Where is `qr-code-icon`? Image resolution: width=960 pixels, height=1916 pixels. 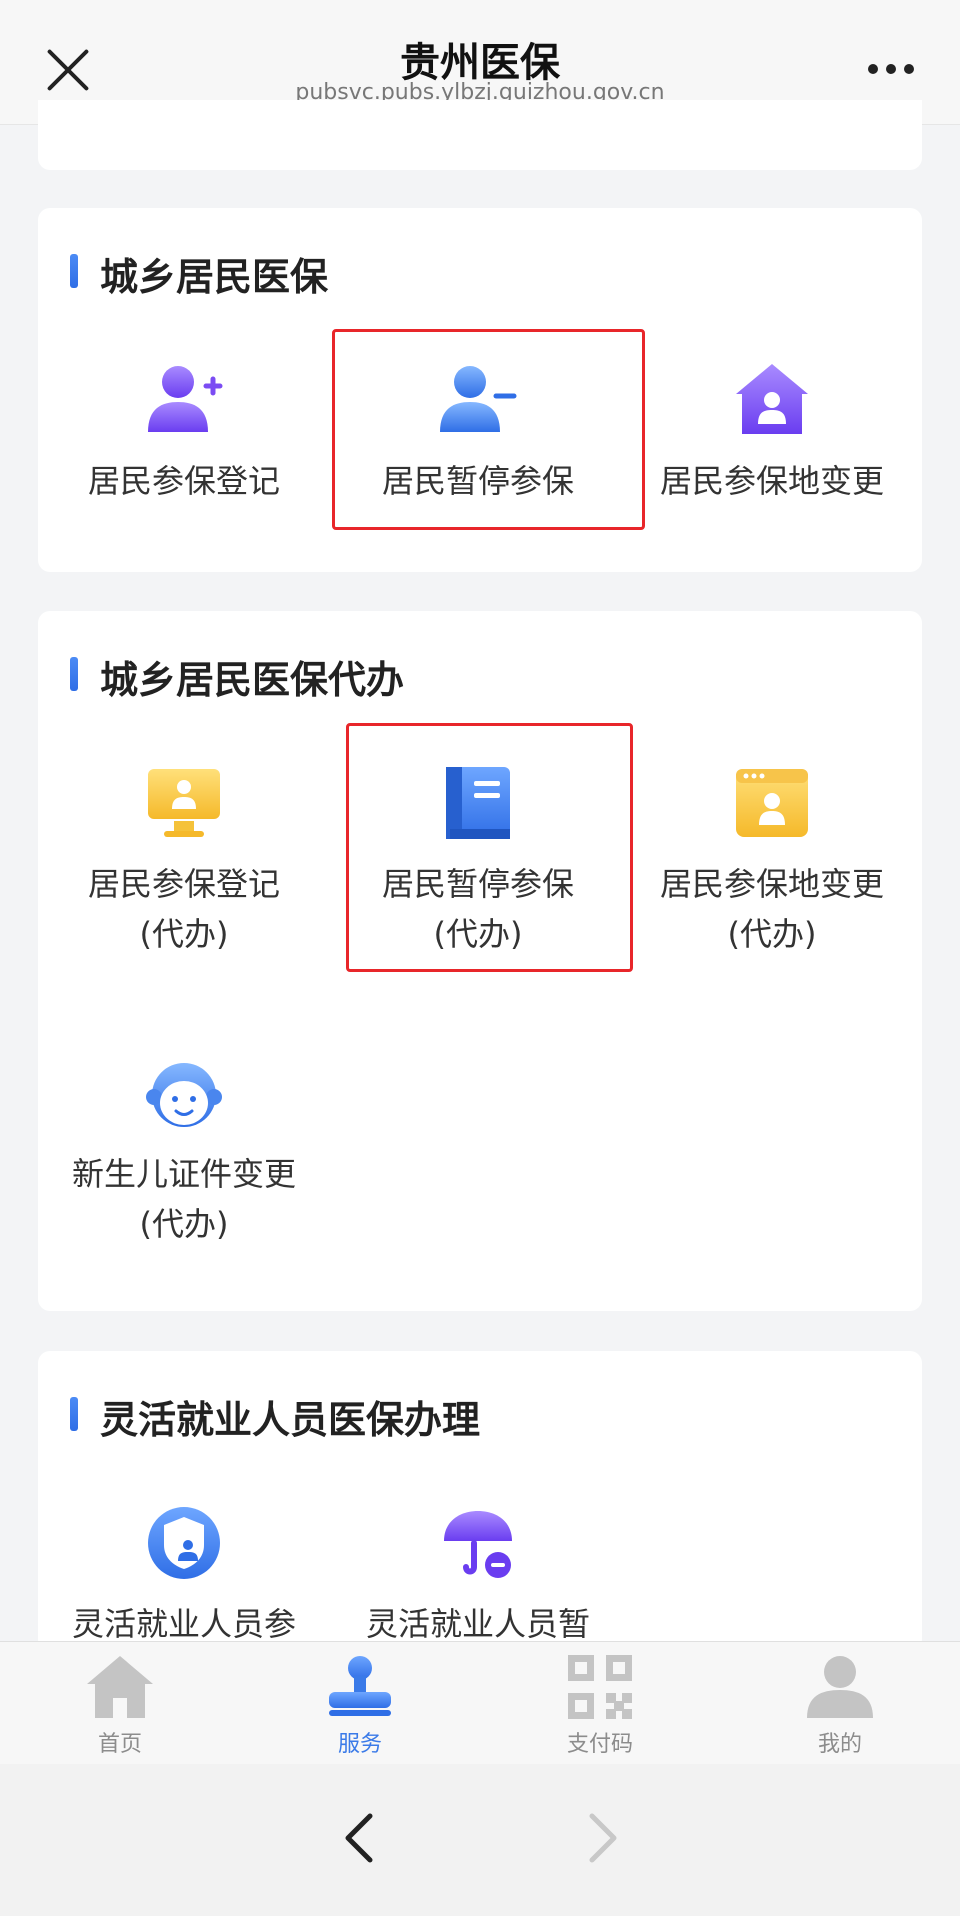
qr-code-icon is located at coordinates (600, 1687).